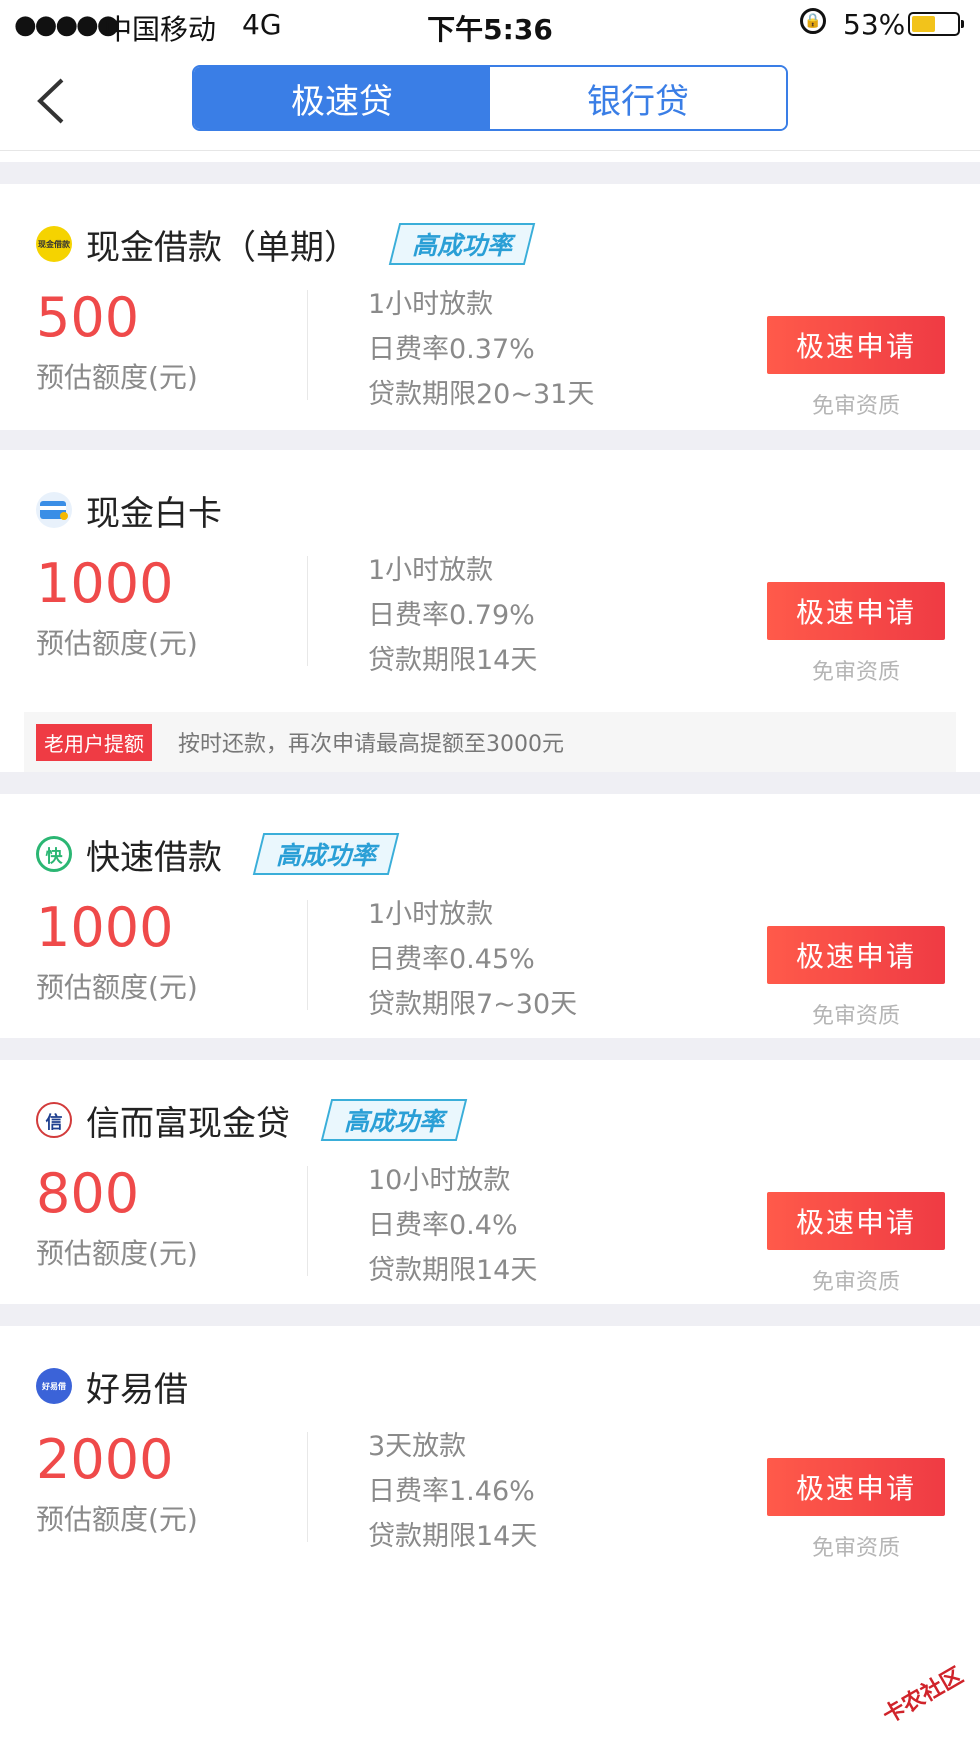  What do you see at coordinates (54, 1120) in the screenshot?
I see `xin-logo-icon: 信` at bounding box center [54, 1120].